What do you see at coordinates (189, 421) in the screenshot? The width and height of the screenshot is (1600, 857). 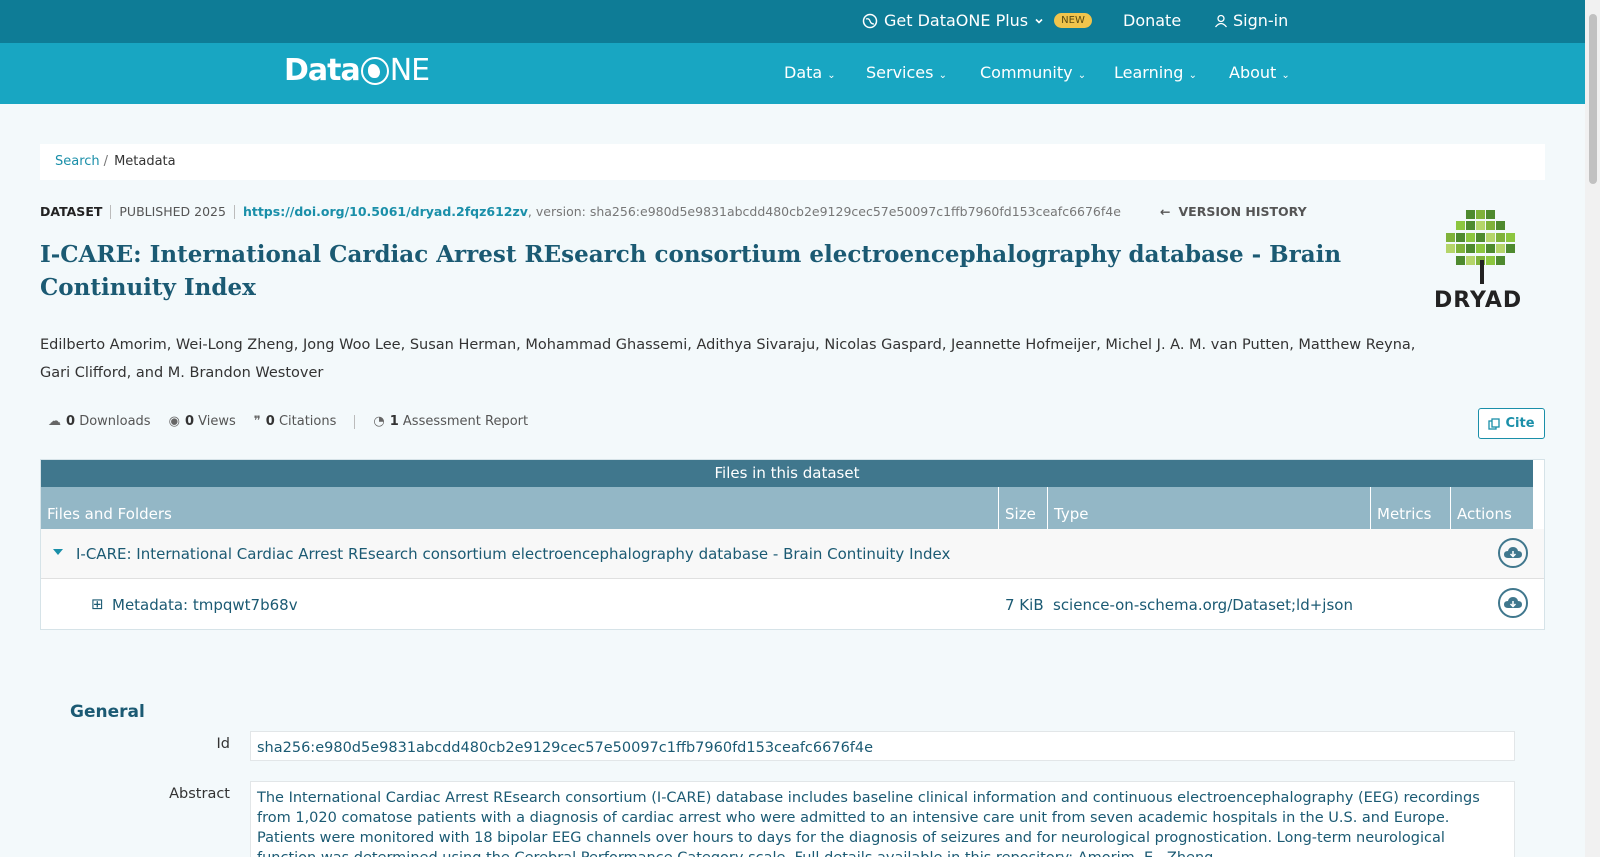 I see `views-count: 0` at bounding box center [189, 421].